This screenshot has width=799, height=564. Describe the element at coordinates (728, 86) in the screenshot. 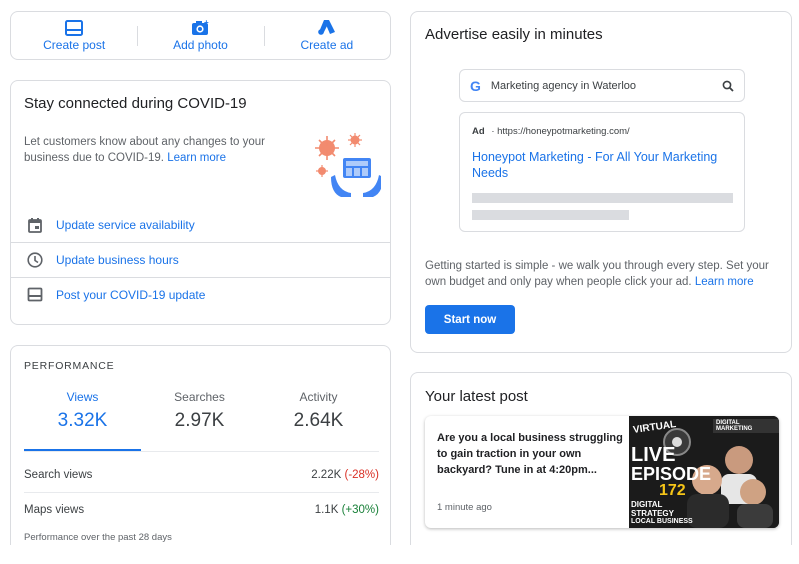

I see `search-icon` at that location.